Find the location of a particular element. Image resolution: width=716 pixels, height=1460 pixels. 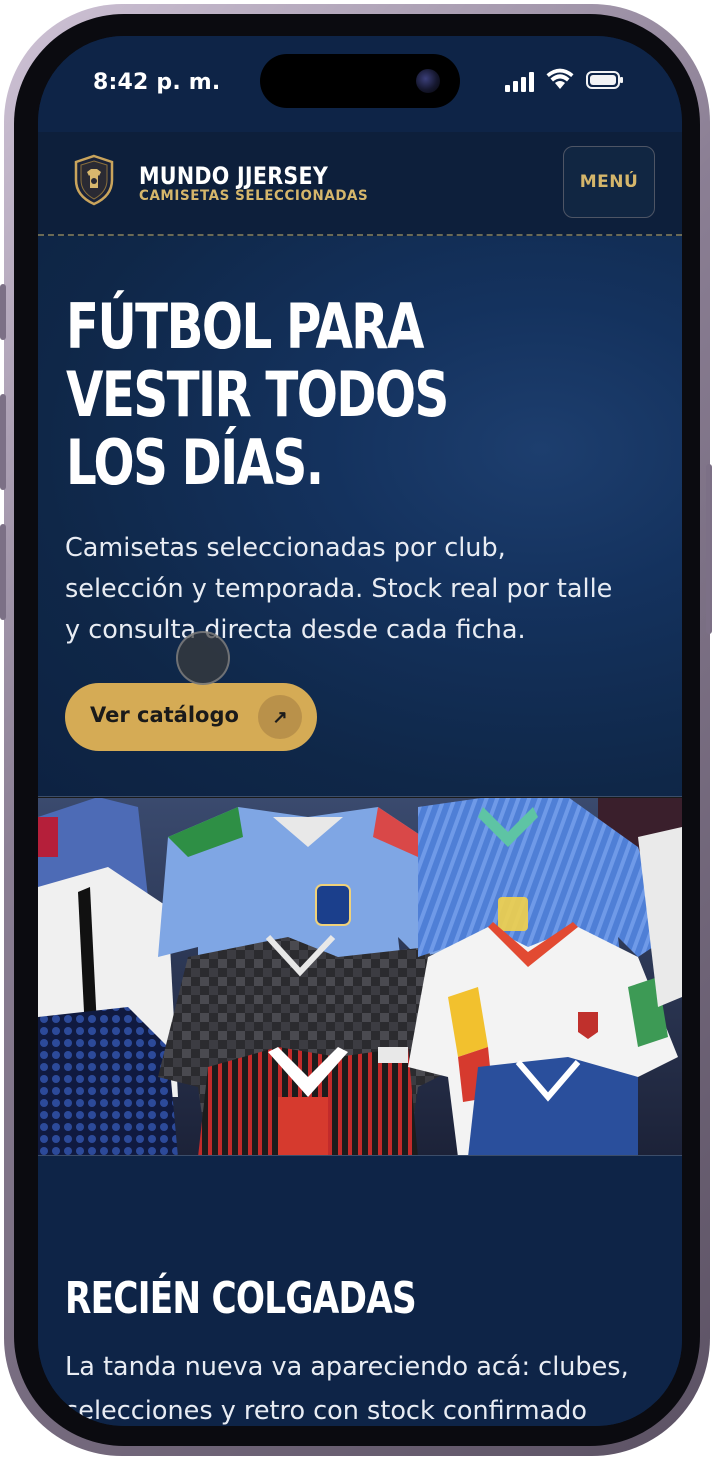

brand-name: MUNDO JJERSEY is located at coordinates (233, 176).